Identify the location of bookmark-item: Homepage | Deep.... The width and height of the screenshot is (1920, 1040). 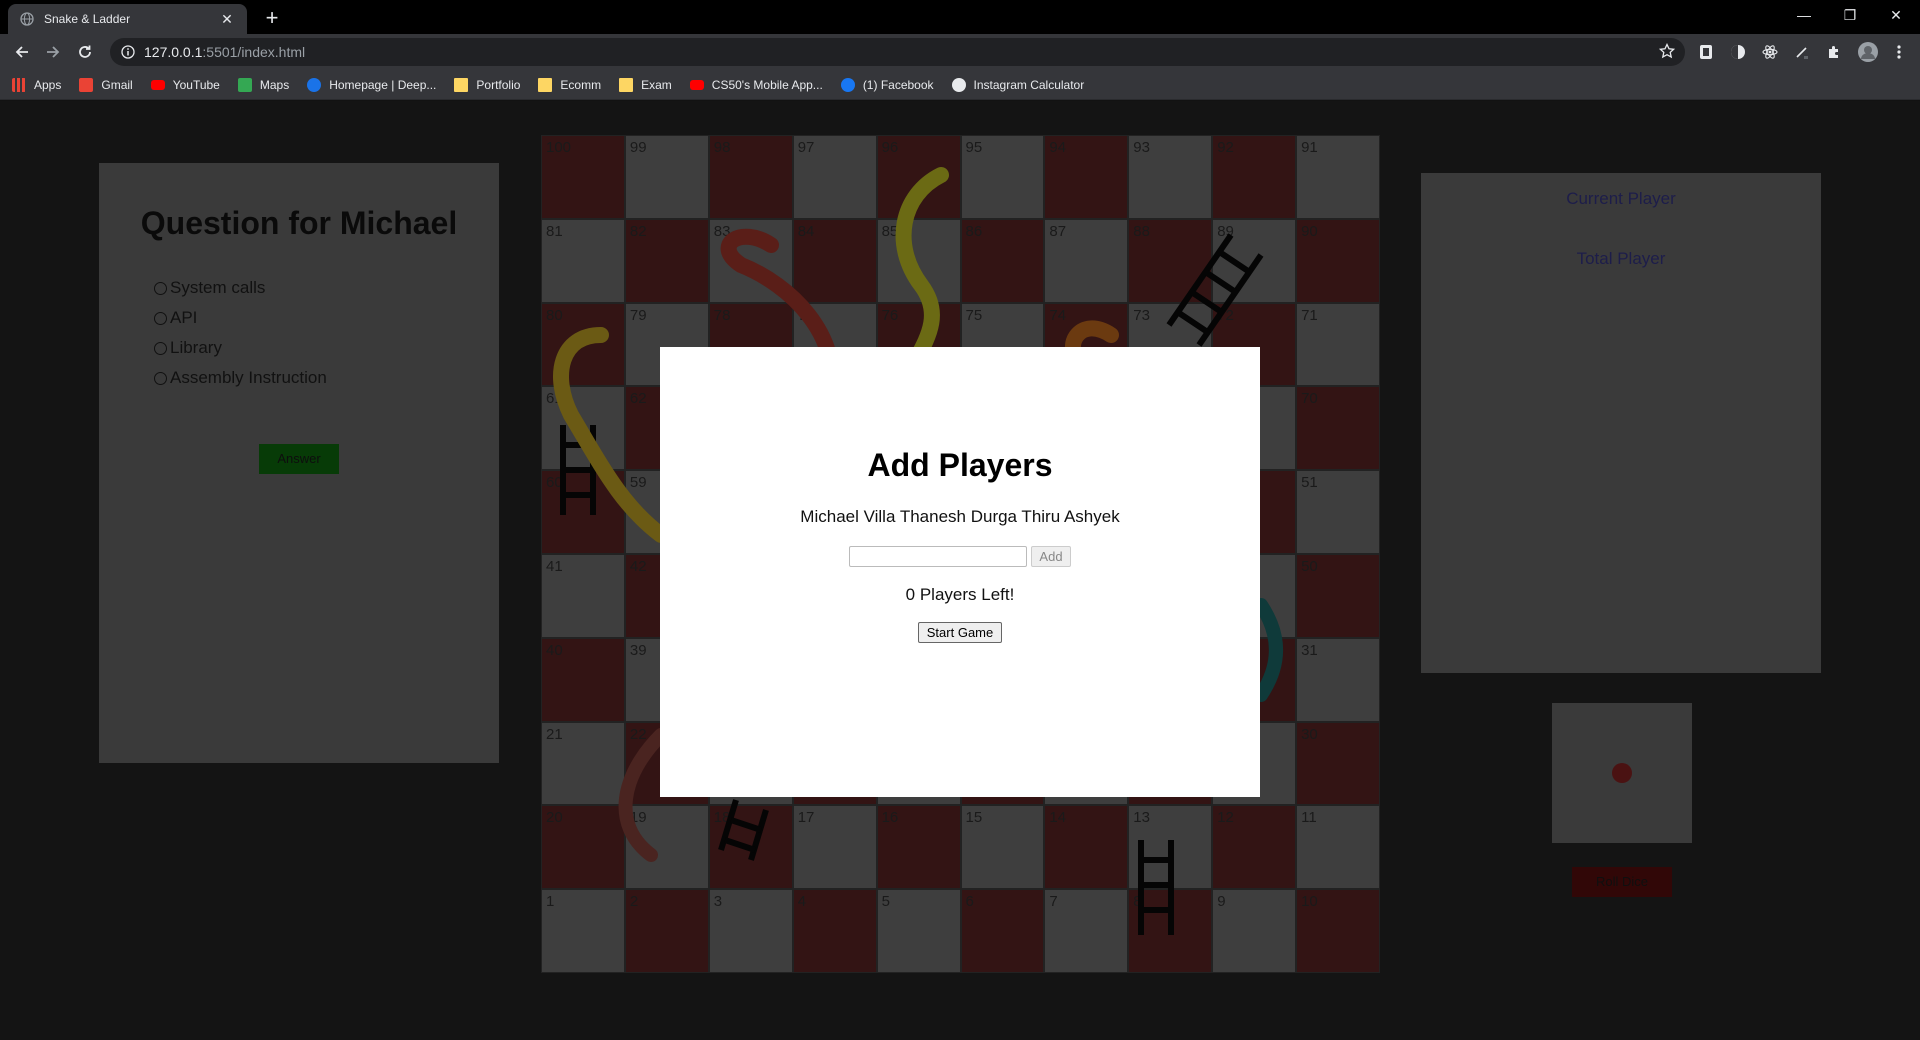
(372, 84).